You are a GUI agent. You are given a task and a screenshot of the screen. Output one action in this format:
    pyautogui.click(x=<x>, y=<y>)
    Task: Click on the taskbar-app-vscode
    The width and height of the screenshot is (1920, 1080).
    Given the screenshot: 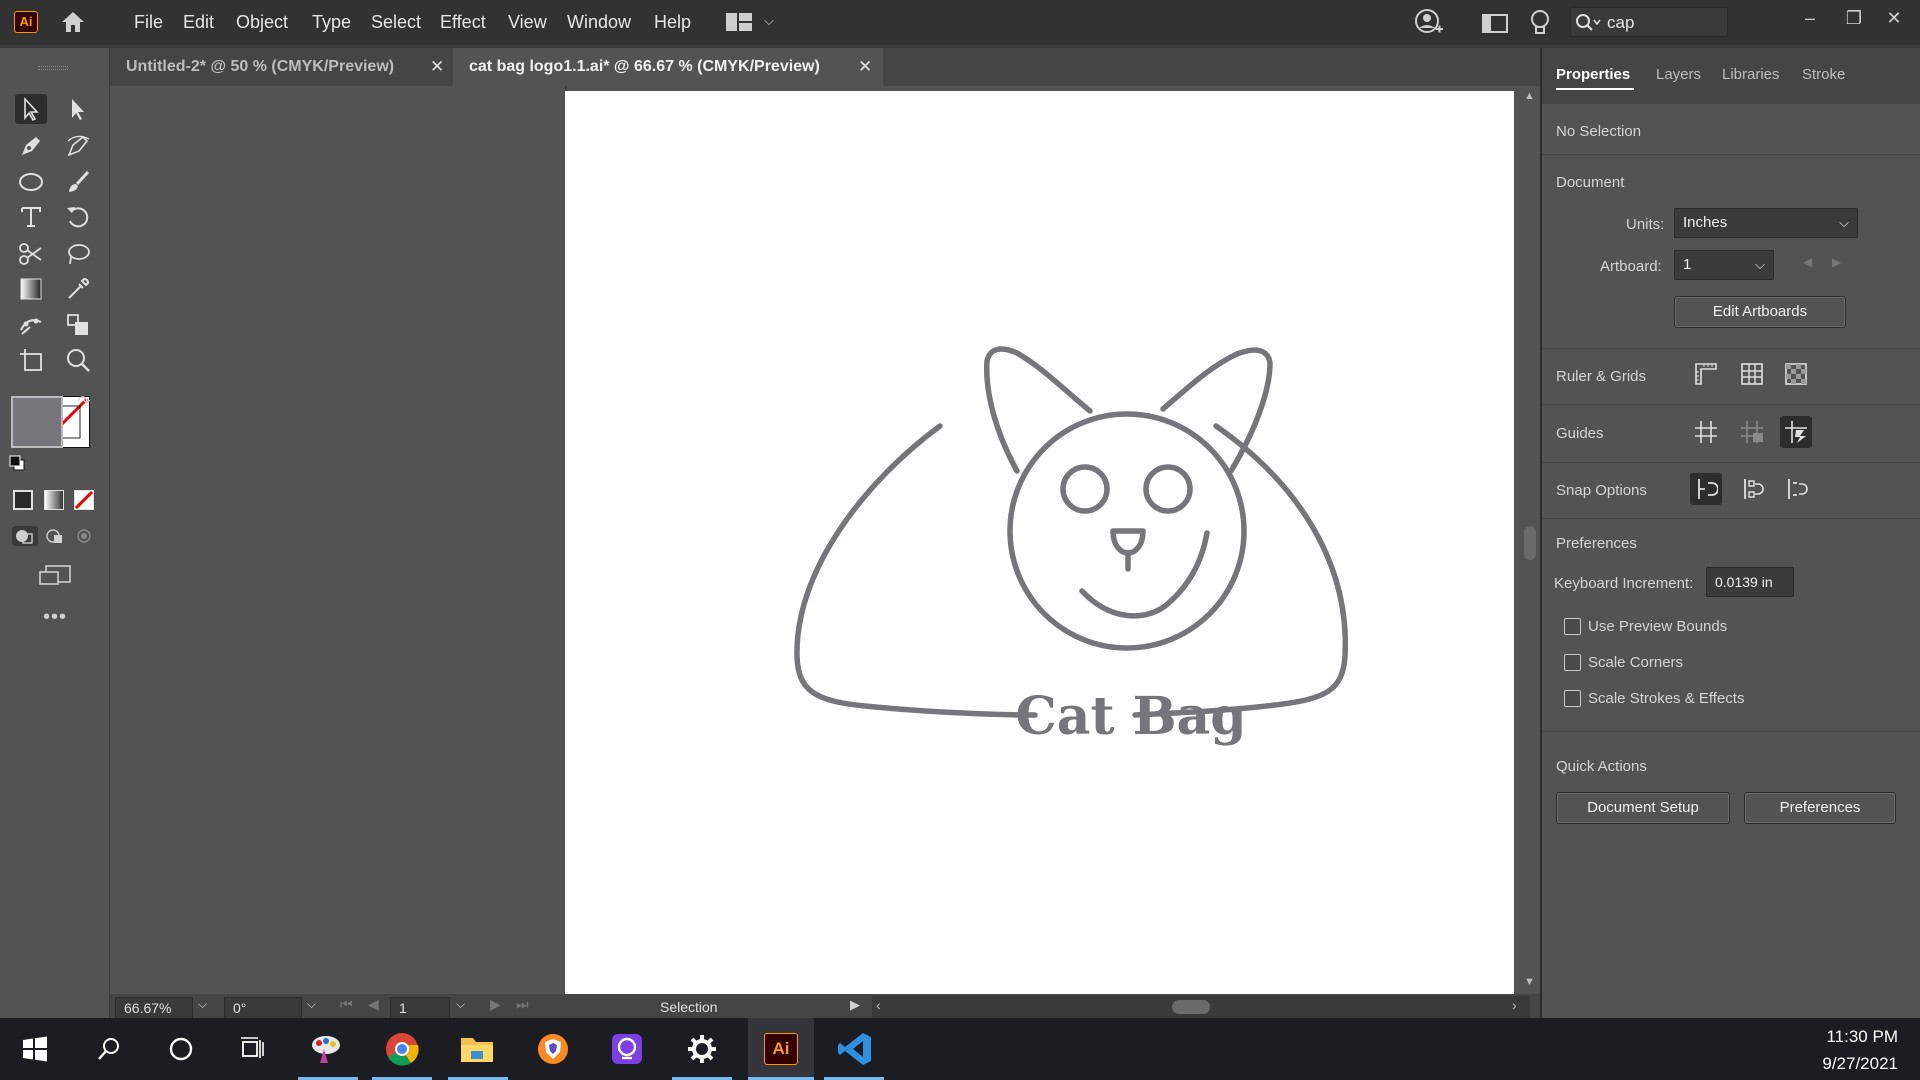 What is the action you would take?
    pyautogui.click(x=855, y=1049)
    